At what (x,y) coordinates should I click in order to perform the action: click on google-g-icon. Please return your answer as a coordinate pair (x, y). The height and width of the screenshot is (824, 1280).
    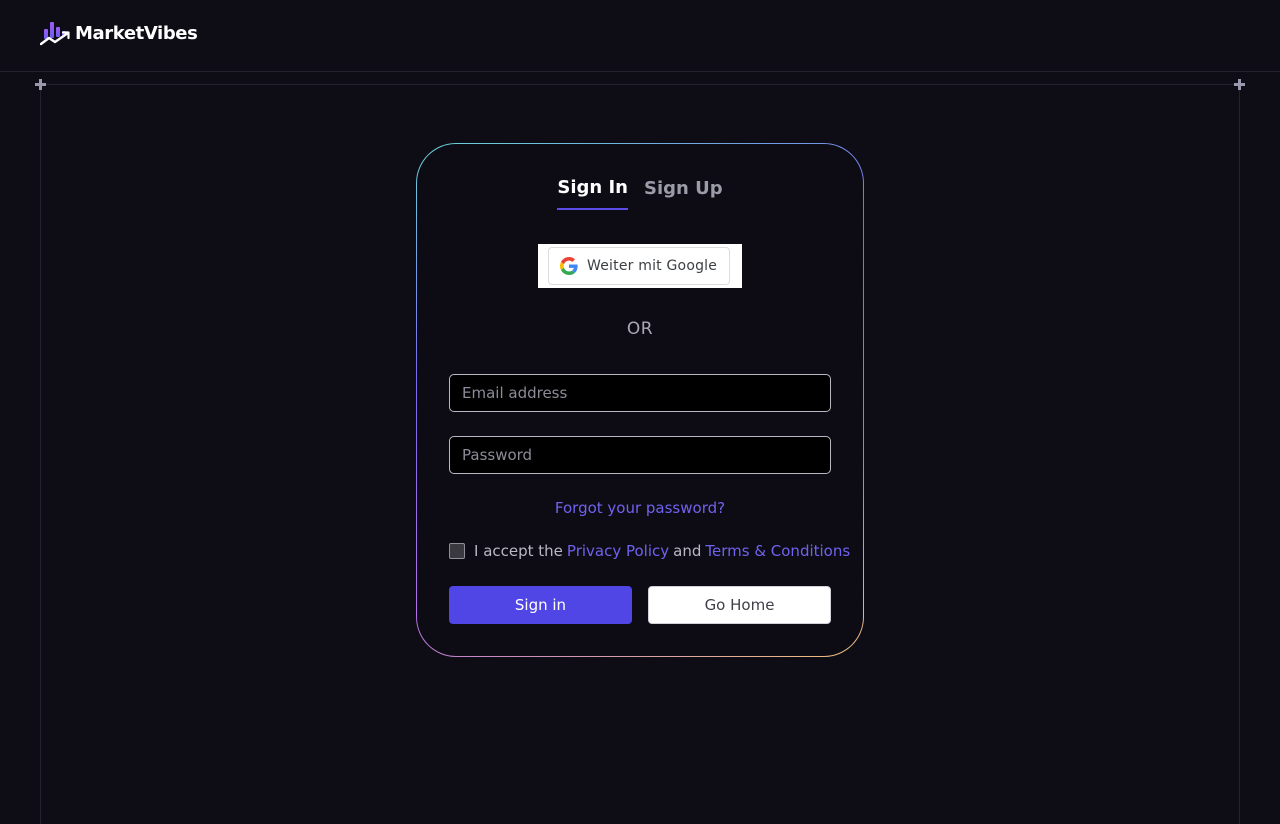
    Looking at the image, I should click on (569, 266).